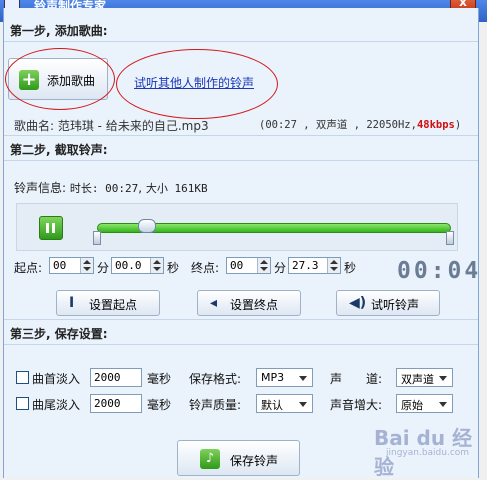  Describe the element at coordinates (424, 403) in the screenshot. I see `volume-select: 原始` at that location.